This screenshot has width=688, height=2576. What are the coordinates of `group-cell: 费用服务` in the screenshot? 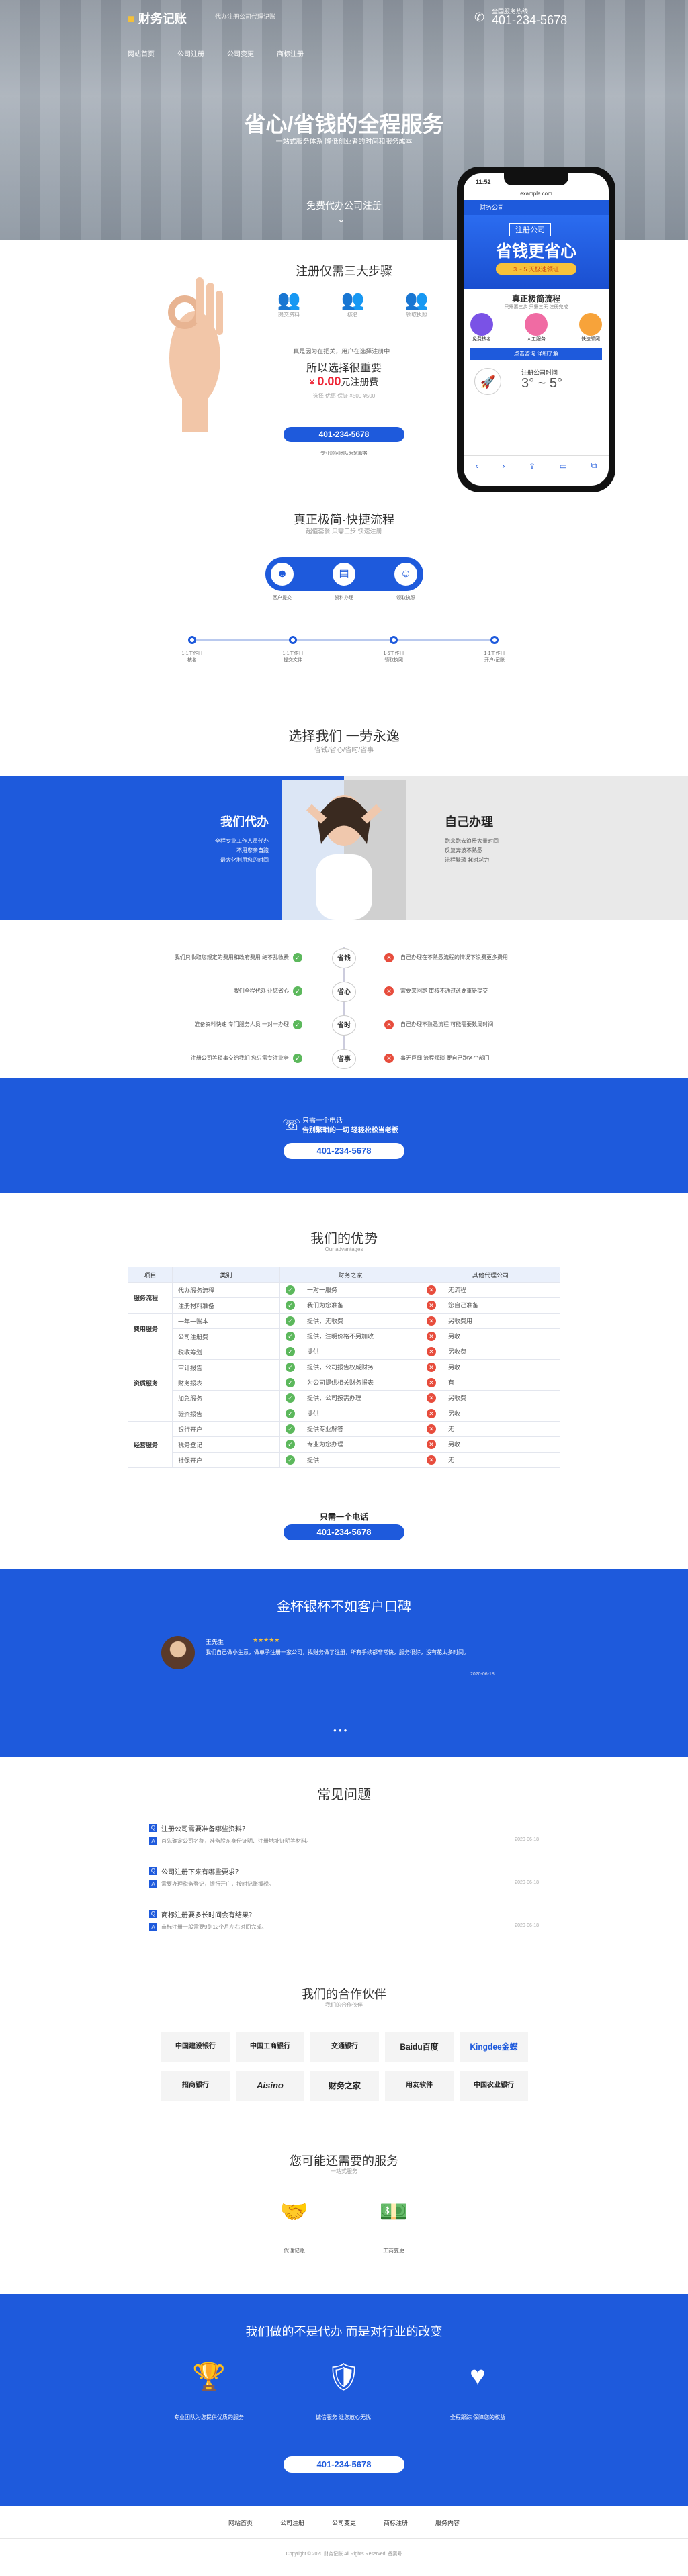 It's located at (150, 1328).